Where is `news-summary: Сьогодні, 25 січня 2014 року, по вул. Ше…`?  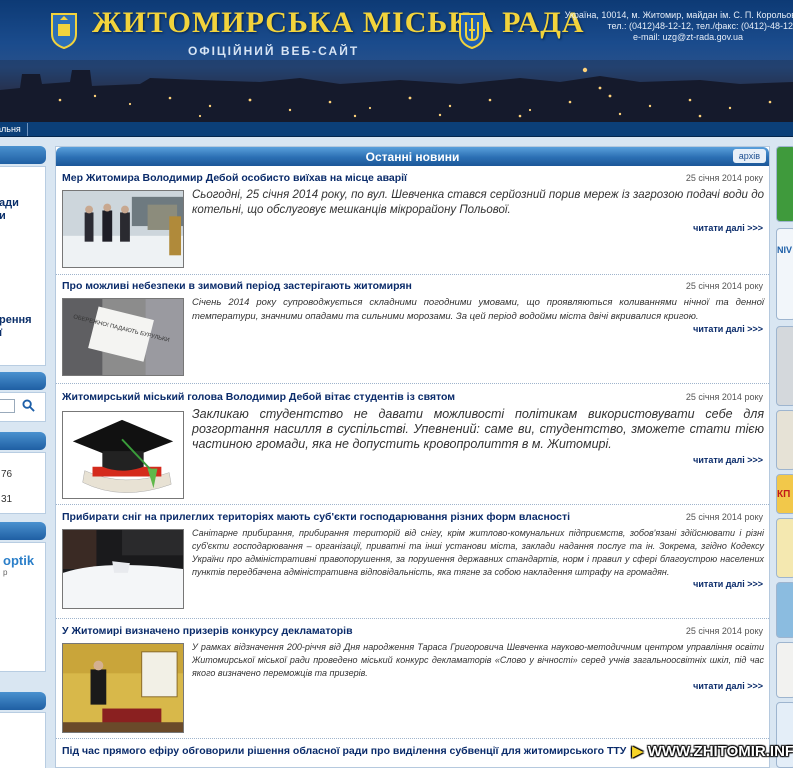
news-summary: Сьогодні, 25 січня 2014 року, по вул. Ше… is located at coordinates (478, 202).